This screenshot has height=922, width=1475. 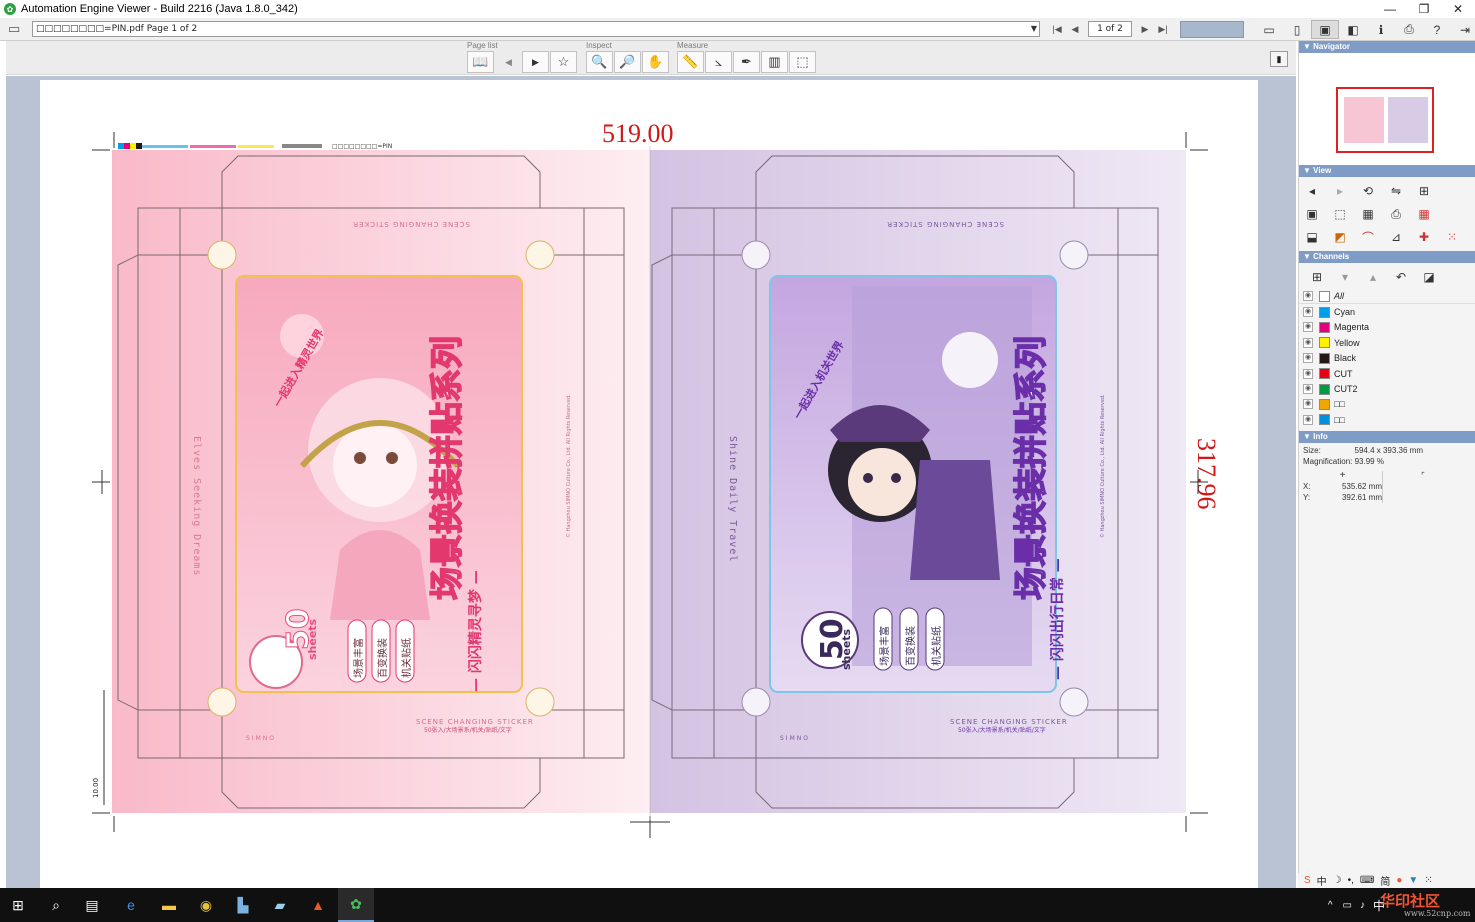 What do you see at coordinates (1437, 29) in the screenshot?
I see `help-icon: ?` at bounding box center [1437, 29].